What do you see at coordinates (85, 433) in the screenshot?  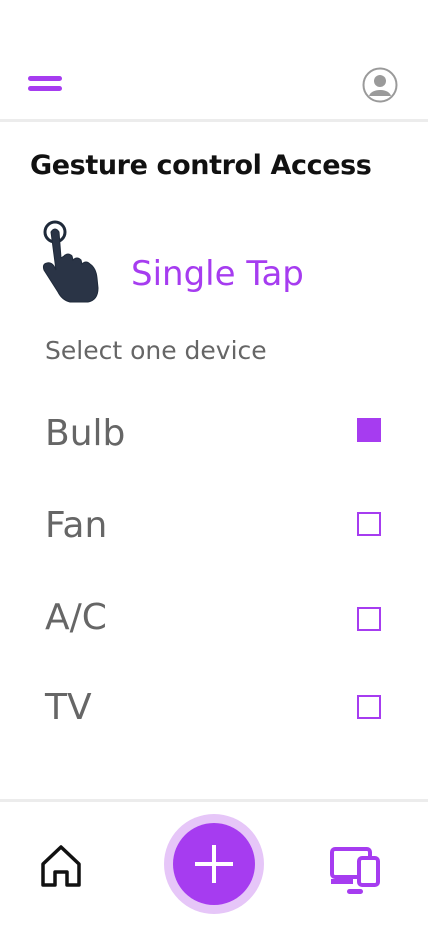 I see `device-label: Bulb` at bounding box center [85, 433].